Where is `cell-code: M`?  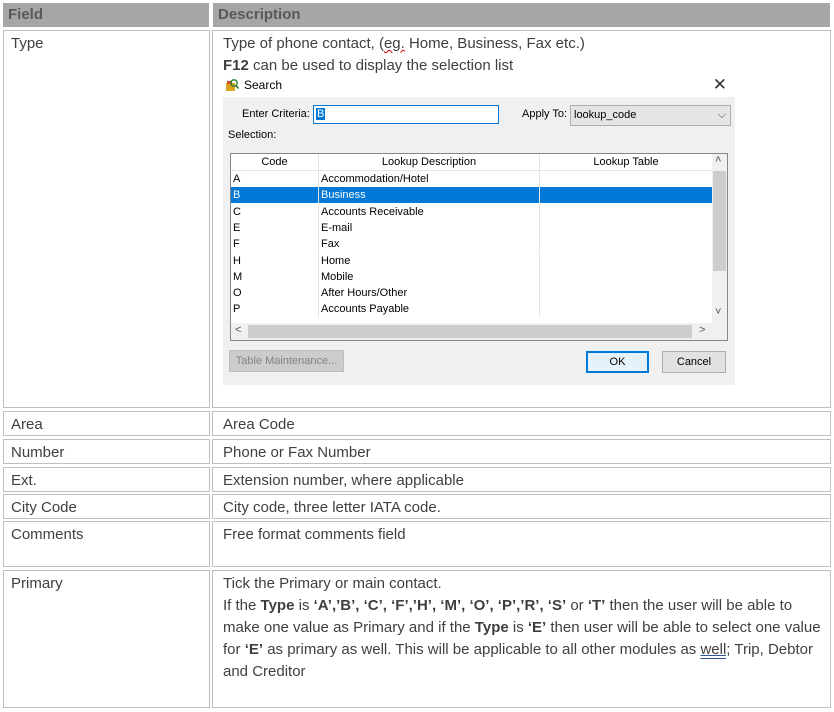
cell-code: M is located at coordinates (275, 276).